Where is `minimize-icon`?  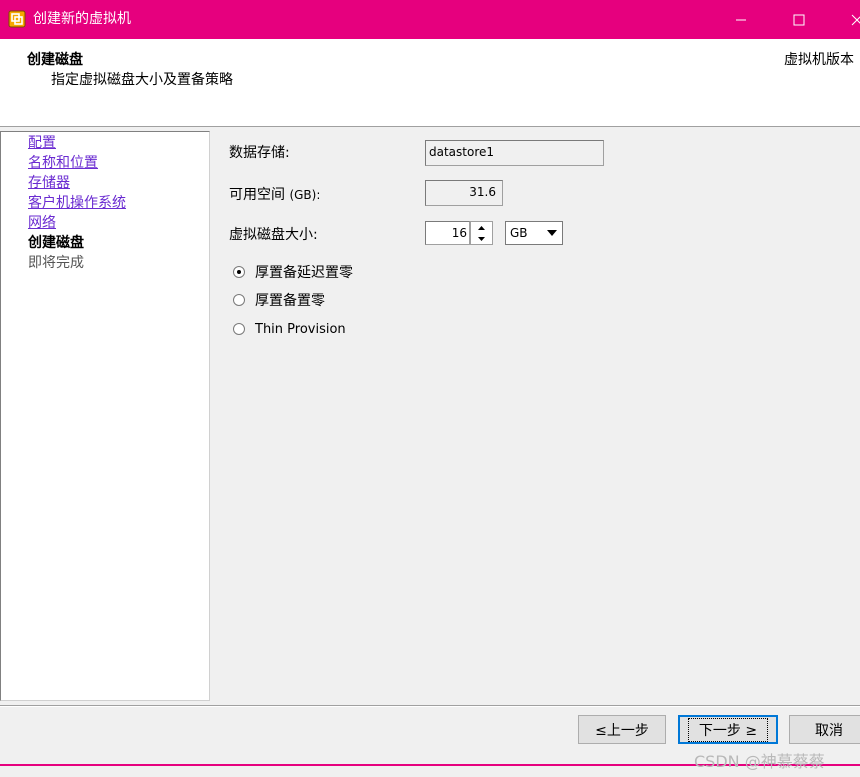 minimize-icon is located at coordinates (741, 19).